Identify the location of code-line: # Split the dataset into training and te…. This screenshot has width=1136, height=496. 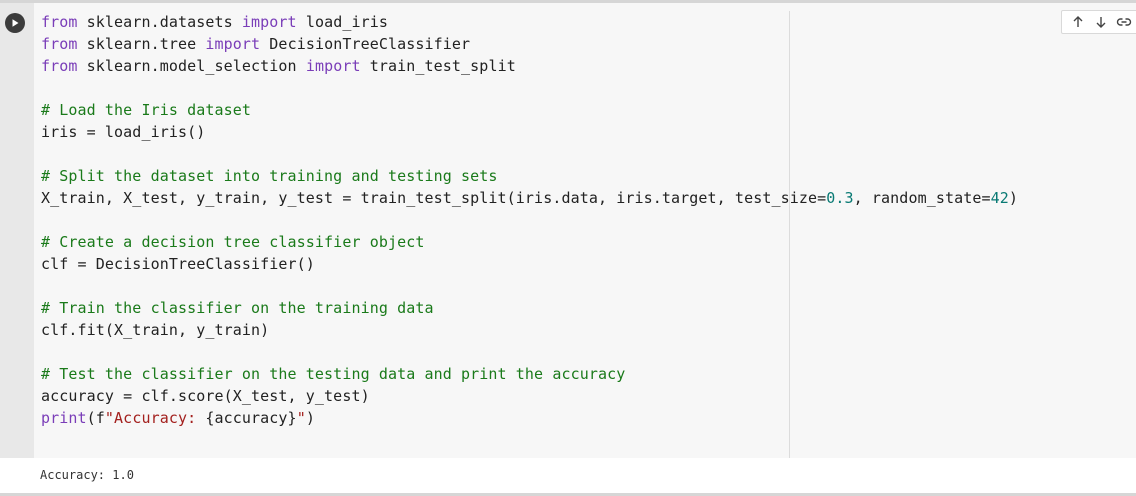
(529, 176).